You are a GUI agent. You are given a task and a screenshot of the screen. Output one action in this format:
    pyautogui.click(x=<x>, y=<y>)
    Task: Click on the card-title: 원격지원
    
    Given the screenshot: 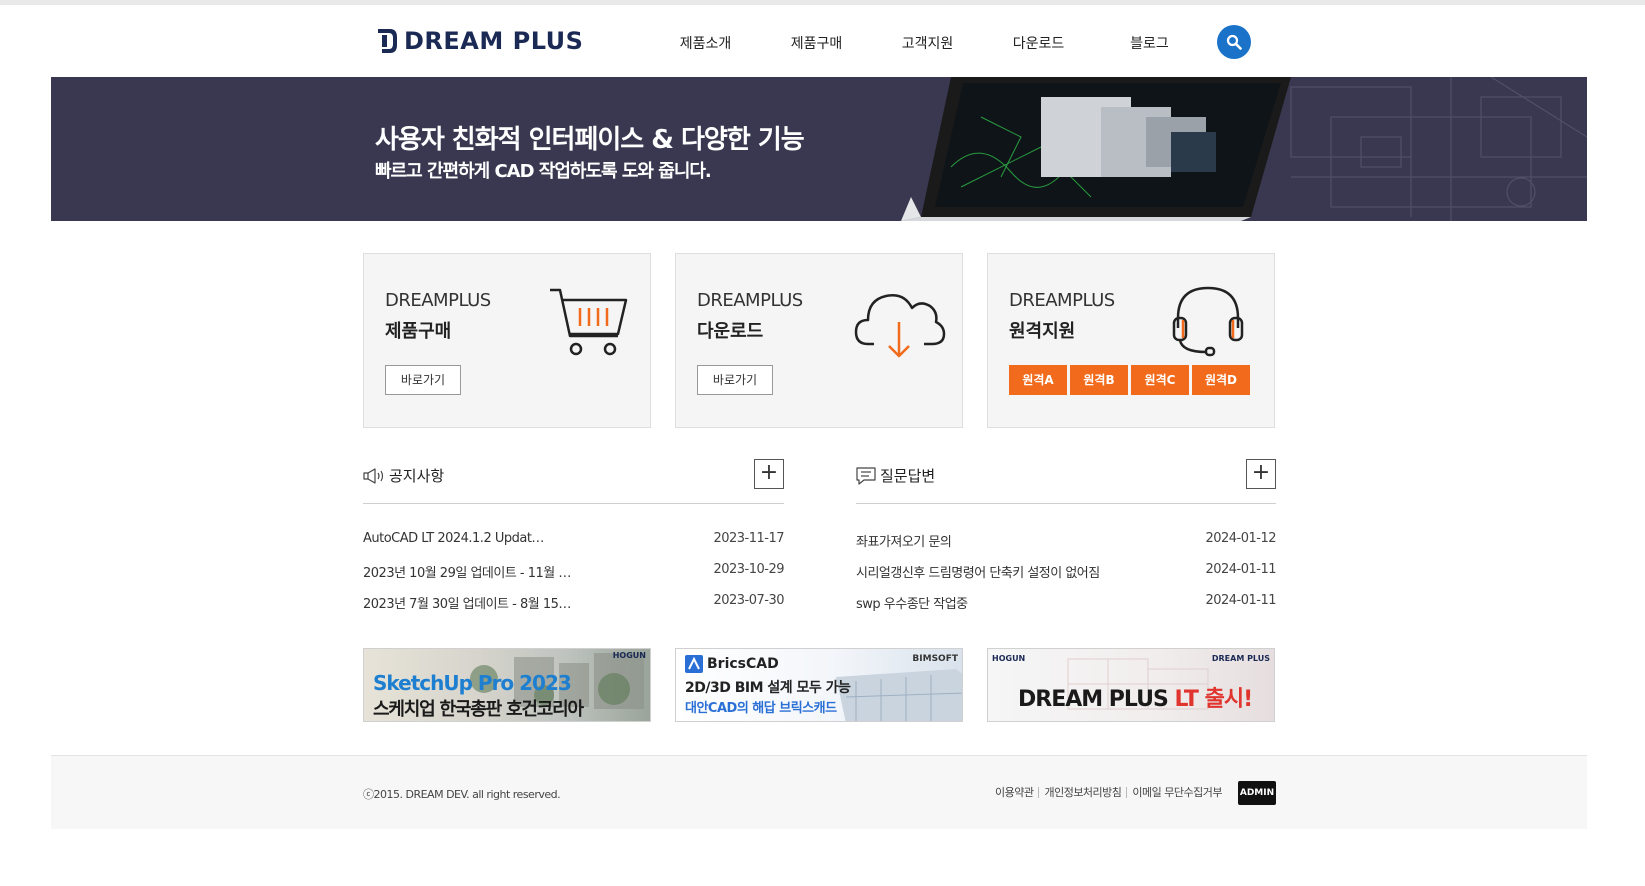 What is the action you would take?
    pyautogui.click(x=1042, y=331)
    